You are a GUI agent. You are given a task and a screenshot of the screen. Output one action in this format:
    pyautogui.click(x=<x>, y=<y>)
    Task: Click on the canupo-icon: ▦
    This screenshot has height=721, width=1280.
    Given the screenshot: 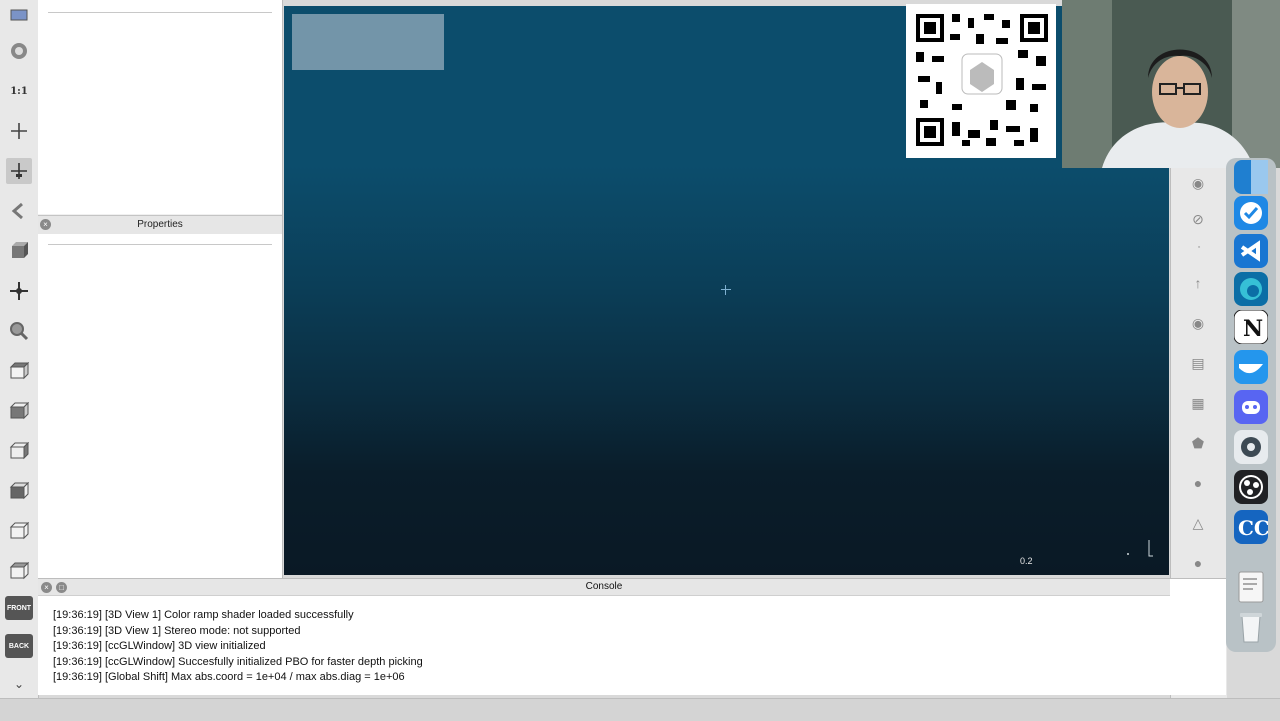 What is the action you would take?
    pyautogui.click(x=1198, y=403)
    